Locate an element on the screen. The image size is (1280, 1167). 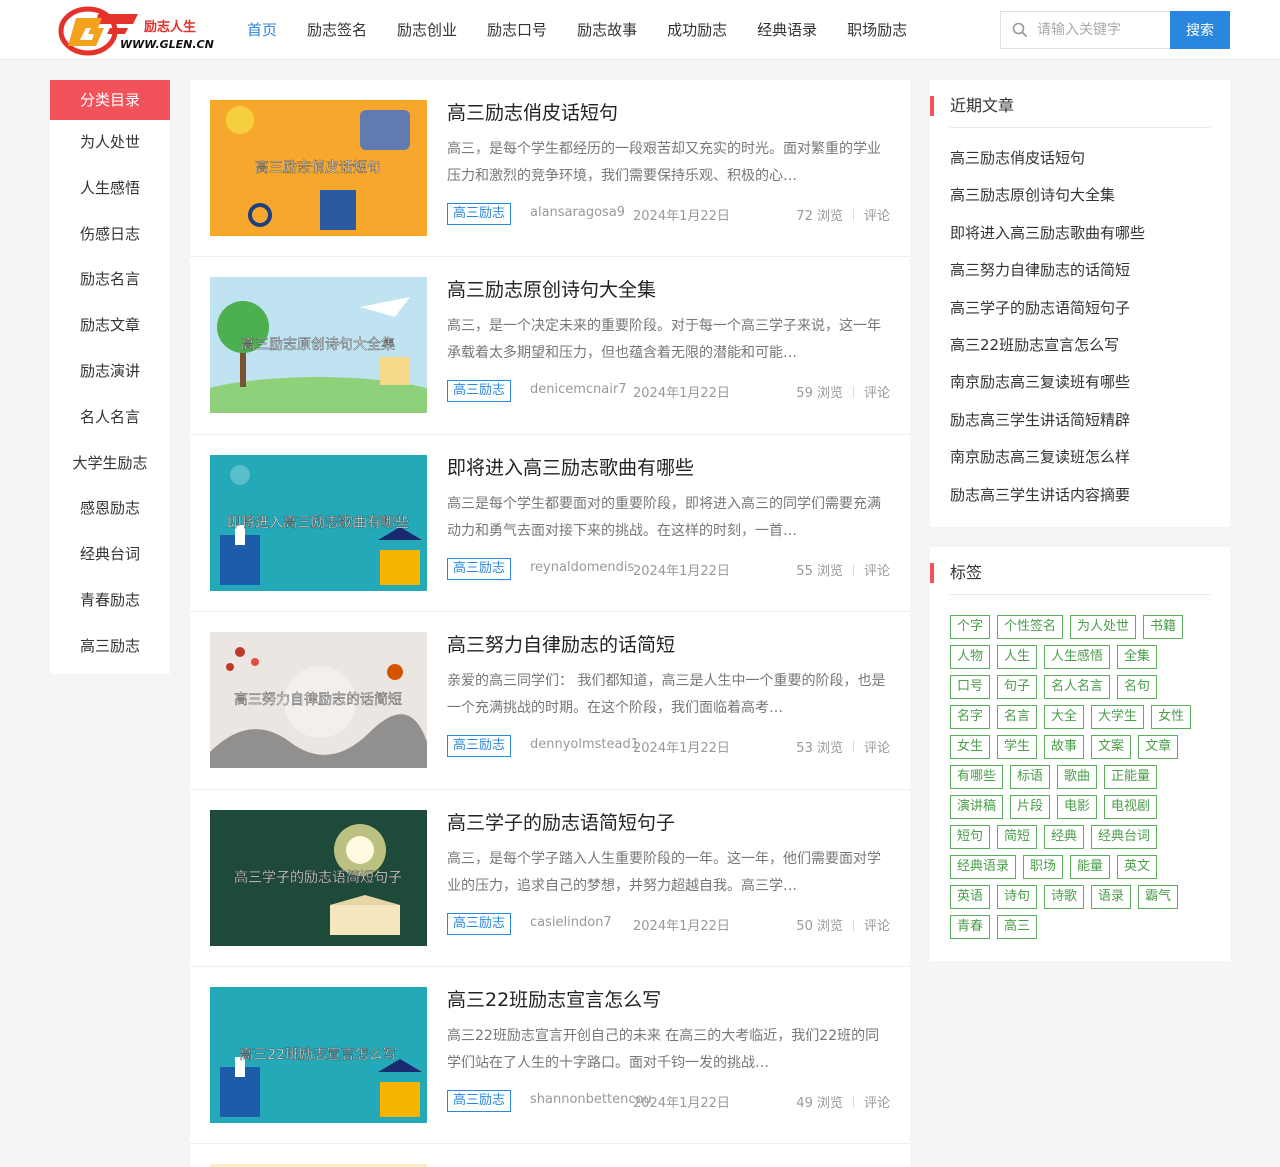
tag-link: 人生 is located at coordinates (1017, 657).